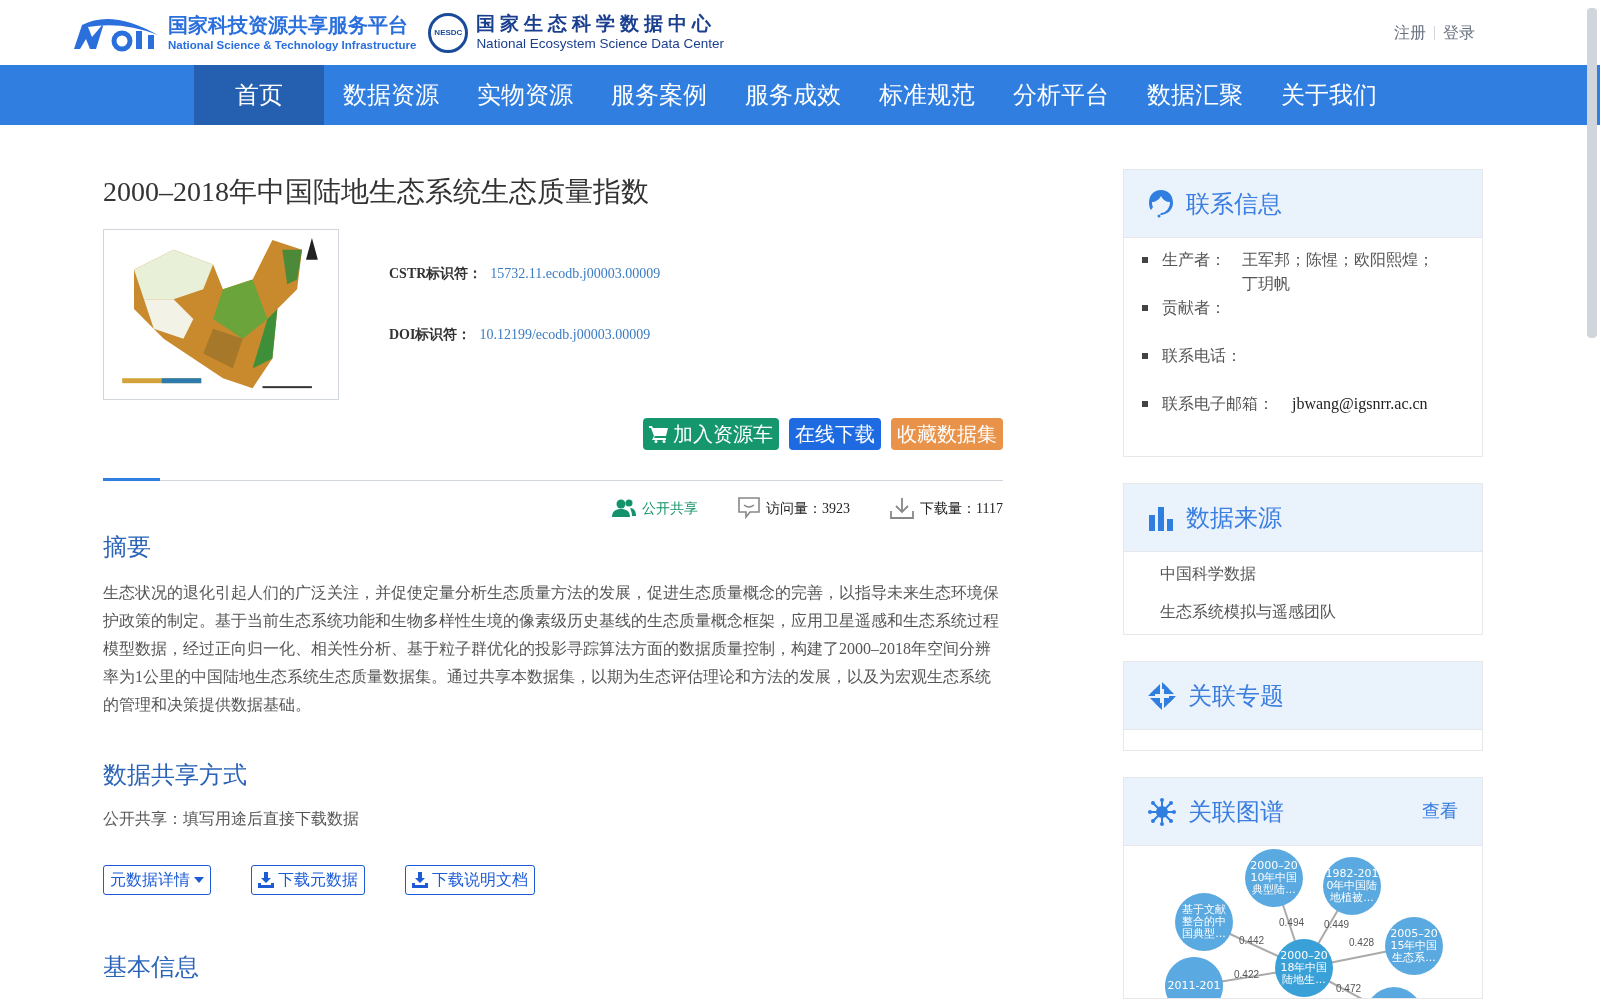 This screenshot has width=1600, height=1000. I want to click on edge-weight: 0.472, so click(1349, 988).